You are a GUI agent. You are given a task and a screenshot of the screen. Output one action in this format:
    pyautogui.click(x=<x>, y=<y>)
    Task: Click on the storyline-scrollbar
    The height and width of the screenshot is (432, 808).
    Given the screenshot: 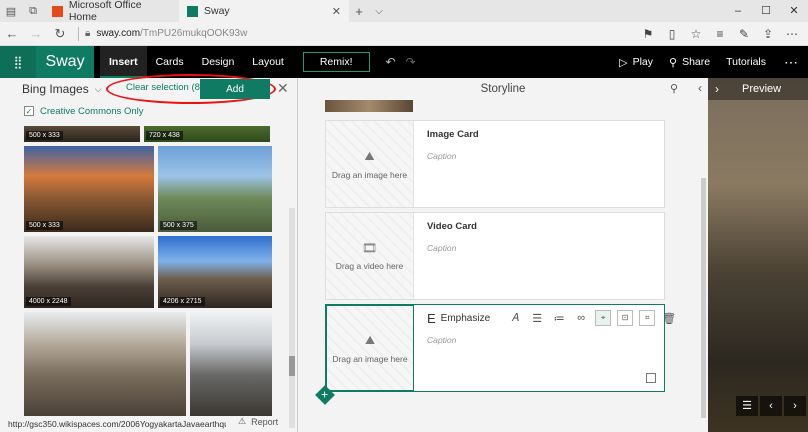 What is the action you would take?
    pyautogui.click(x=703, y=298)
    